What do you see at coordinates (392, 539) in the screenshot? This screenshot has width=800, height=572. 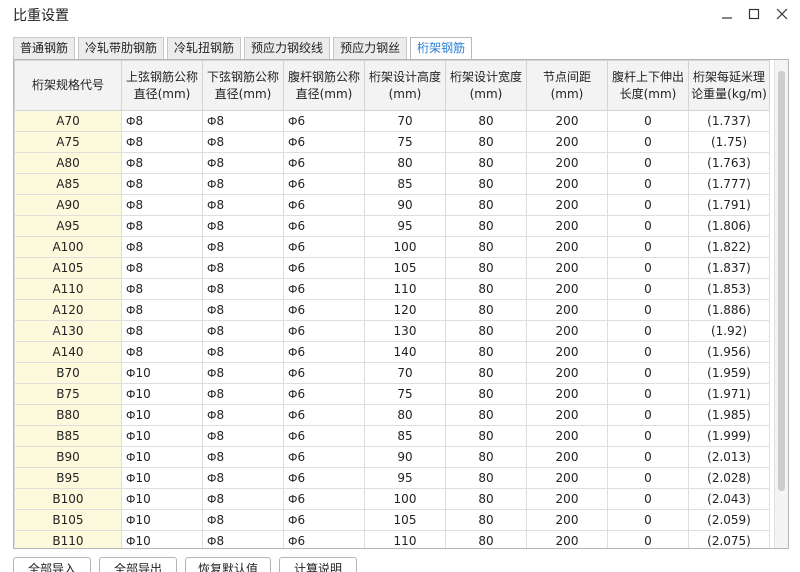 I see `table-row: B110 Ф10 Ф8 Ф6 110 80 200 0 (2.075)` at bounding box center [392, 539].